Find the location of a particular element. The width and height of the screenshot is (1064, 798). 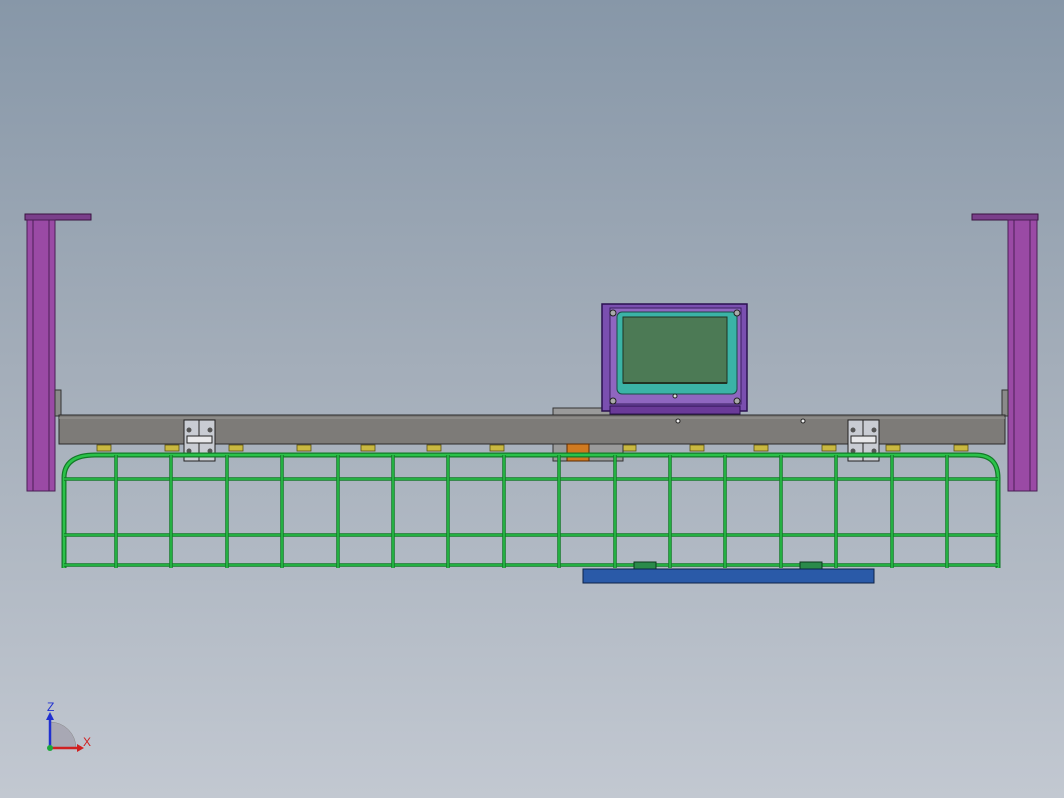

wire-guard is located at coordinates (531, 510).